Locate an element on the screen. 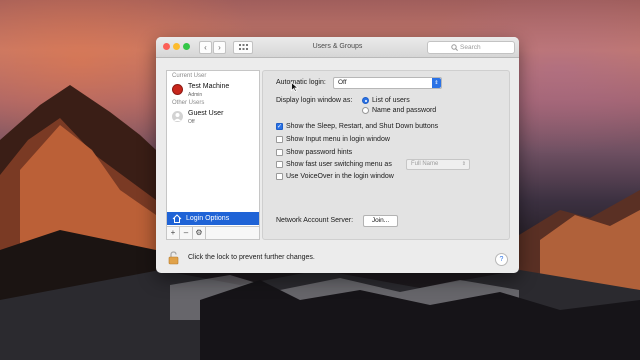 This screenshot has height=360, width=640. automatic-login-label: Automatic login: is located at coordinates (301, 82).